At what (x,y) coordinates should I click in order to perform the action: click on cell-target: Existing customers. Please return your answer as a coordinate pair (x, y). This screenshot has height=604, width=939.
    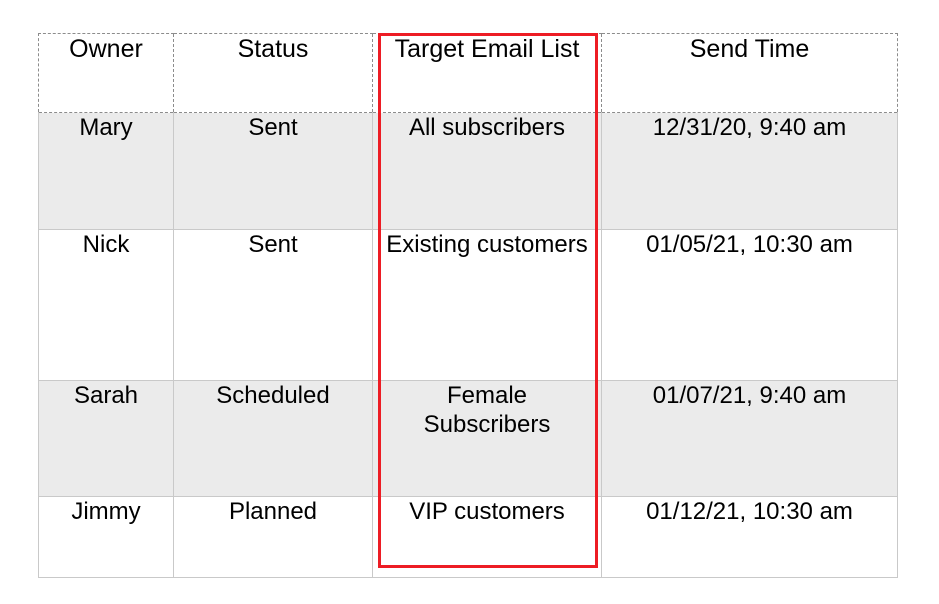
    Looking at the image, I should click on (487, 305).